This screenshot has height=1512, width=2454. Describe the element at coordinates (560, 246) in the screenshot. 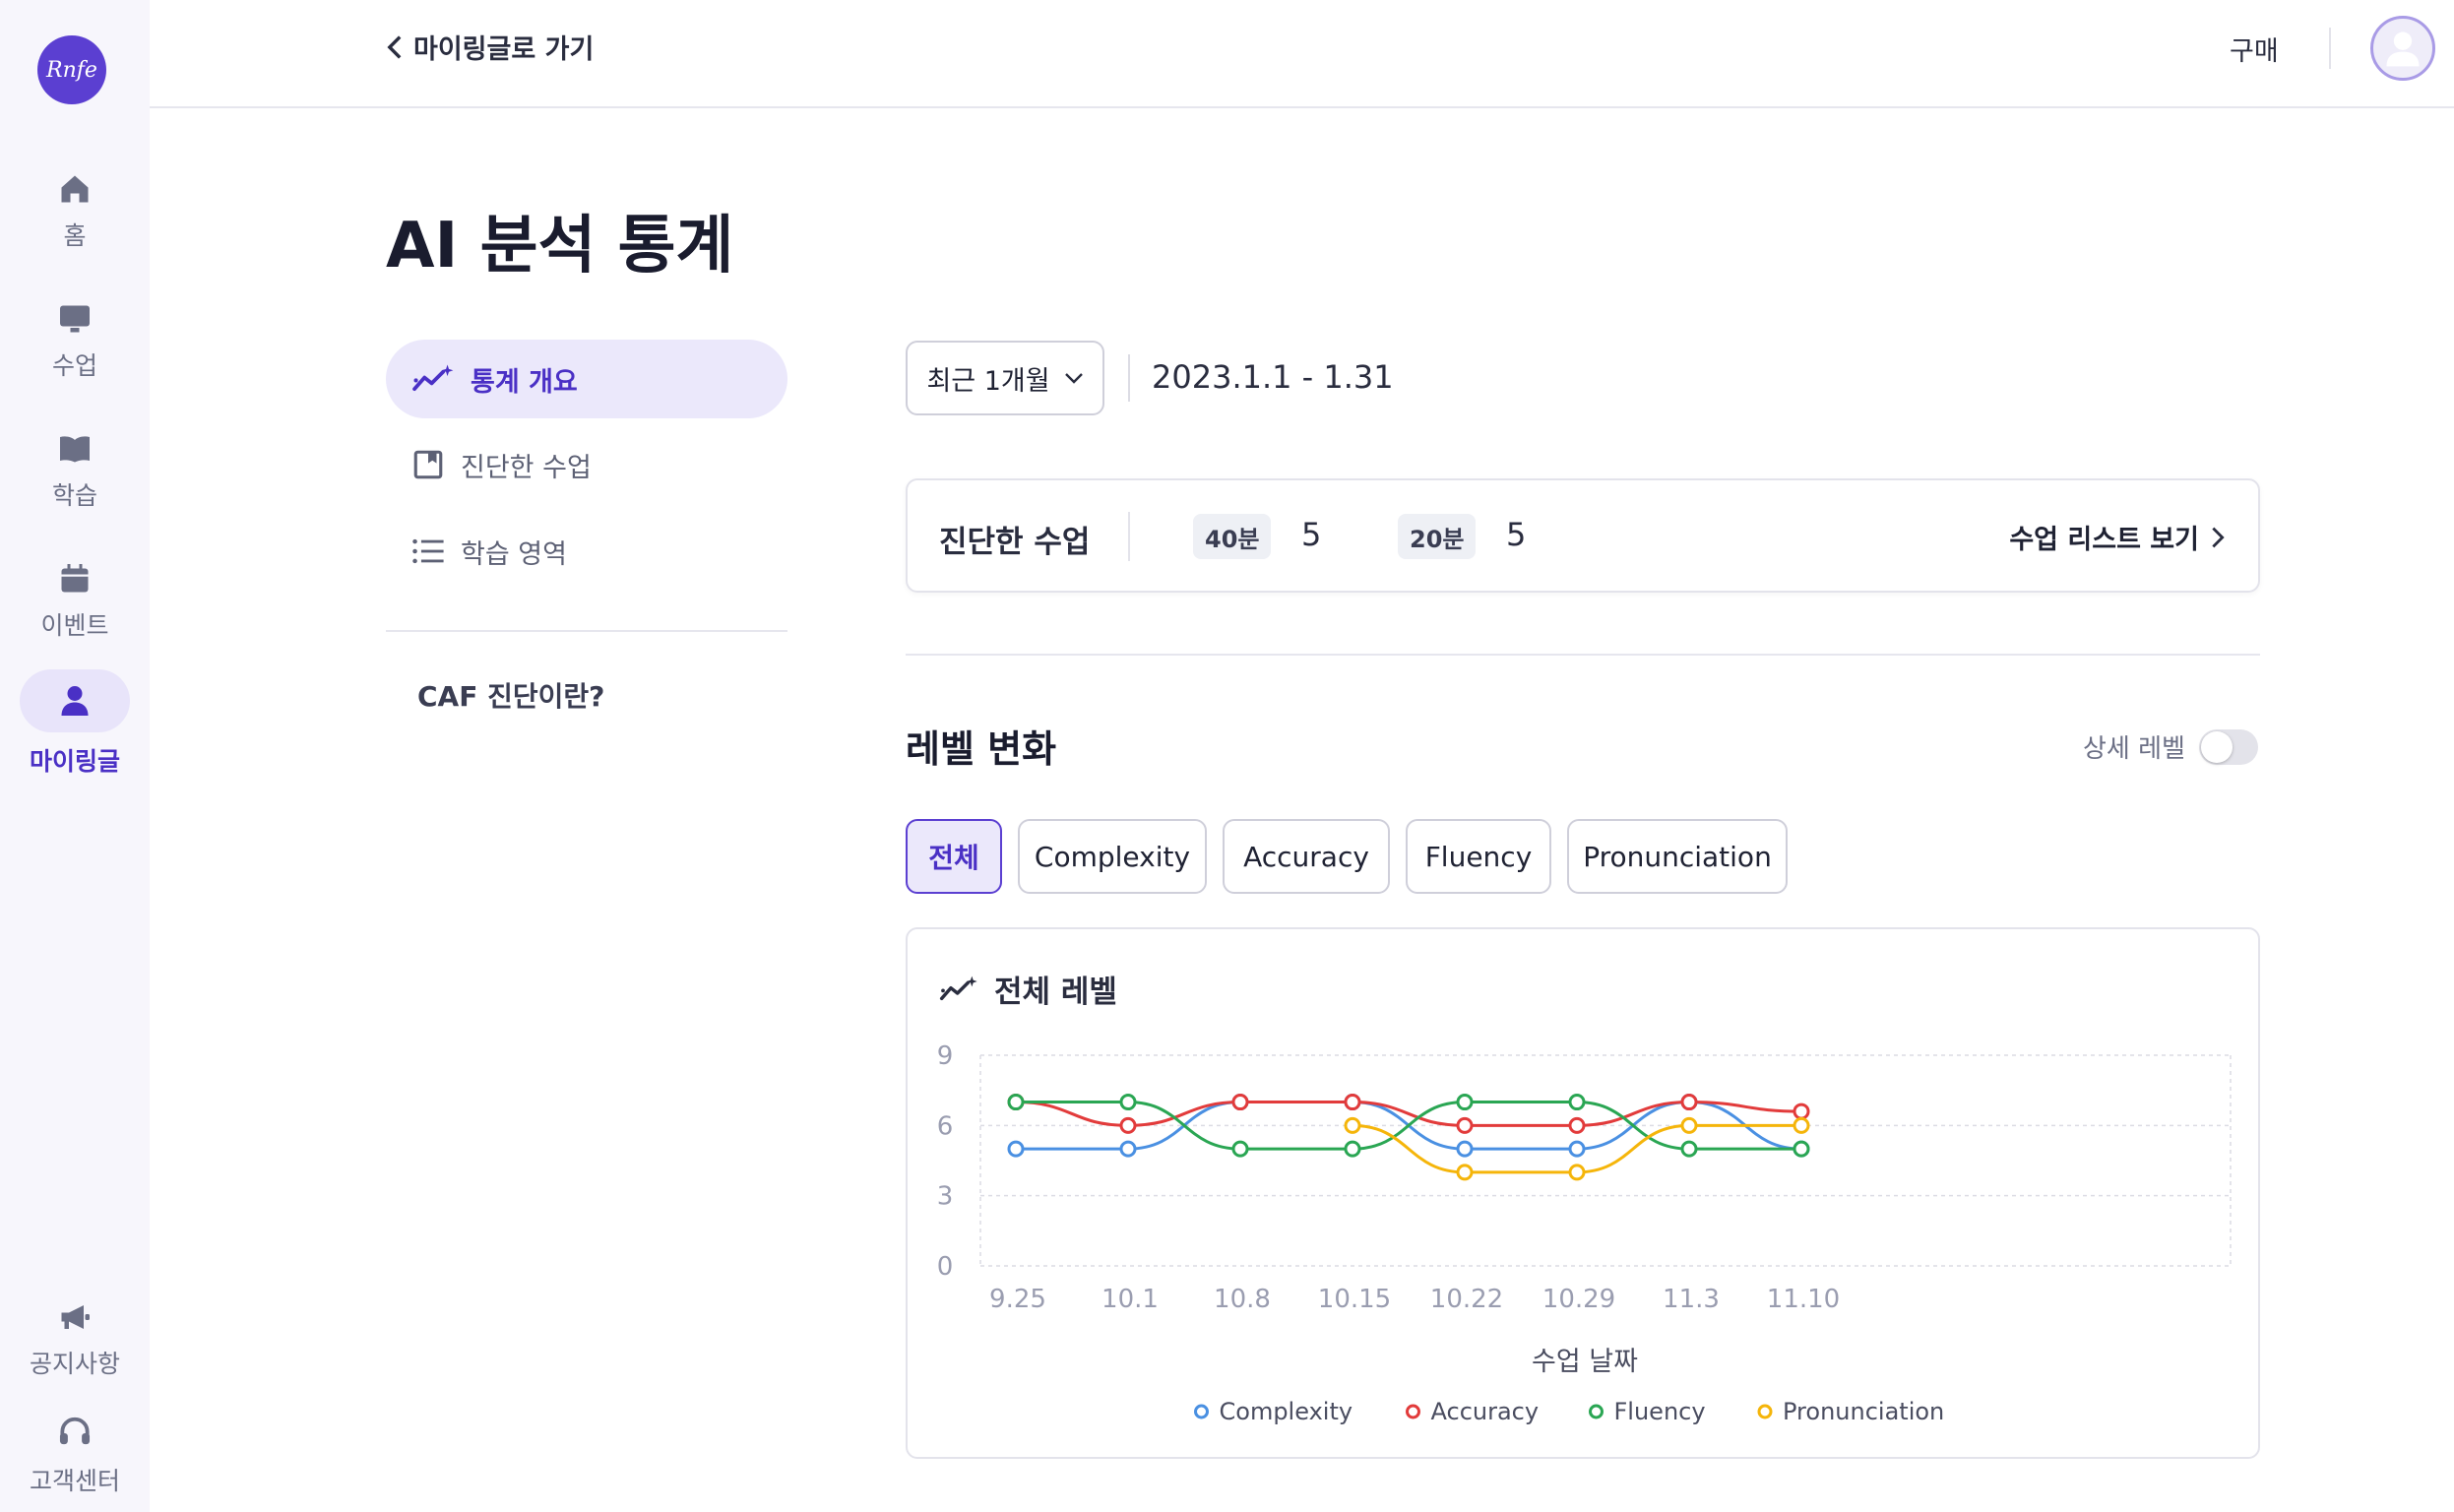

I see `page-title: AI 분석 통계` at that location.